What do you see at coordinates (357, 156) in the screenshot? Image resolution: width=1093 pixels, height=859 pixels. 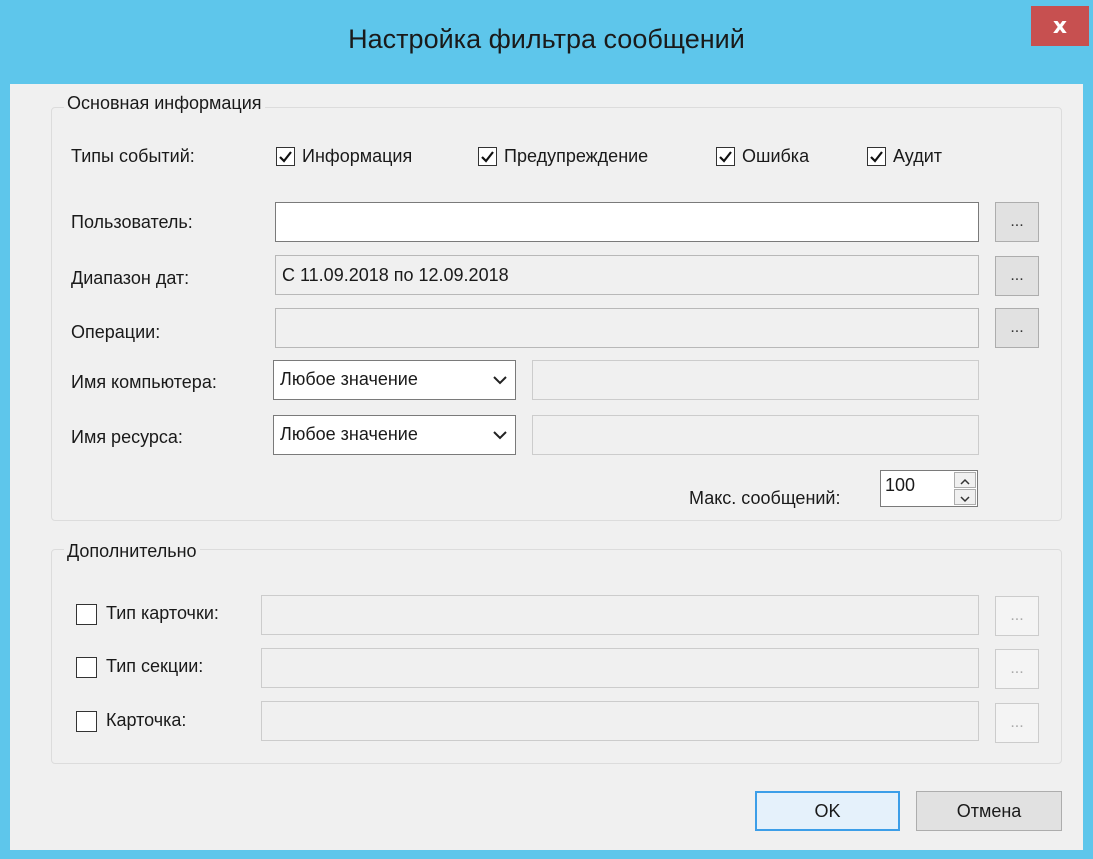 I see `event-type-info-label: Информация` at bounding box center [357, 156].